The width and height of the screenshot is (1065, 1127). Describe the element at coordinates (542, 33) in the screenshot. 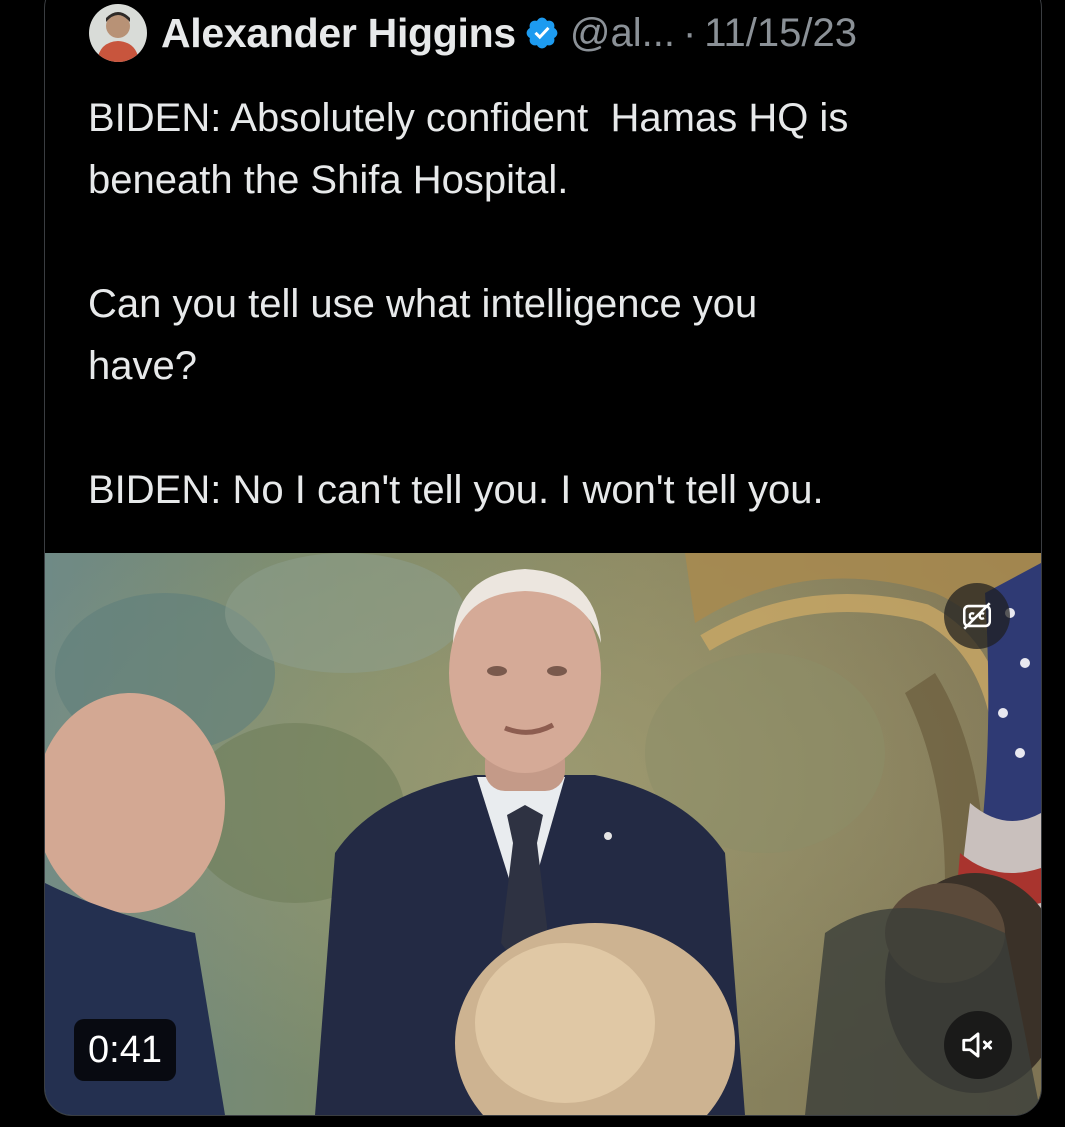

I see `verified-badge-icon` at that location.